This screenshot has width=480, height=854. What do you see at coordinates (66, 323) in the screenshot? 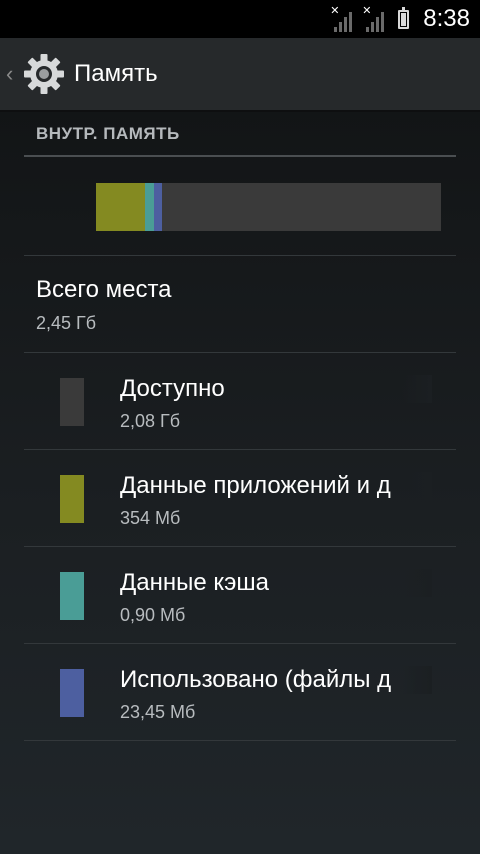
I see `total-space-value: 2,45 Гб` at bounding box center [66, 323].